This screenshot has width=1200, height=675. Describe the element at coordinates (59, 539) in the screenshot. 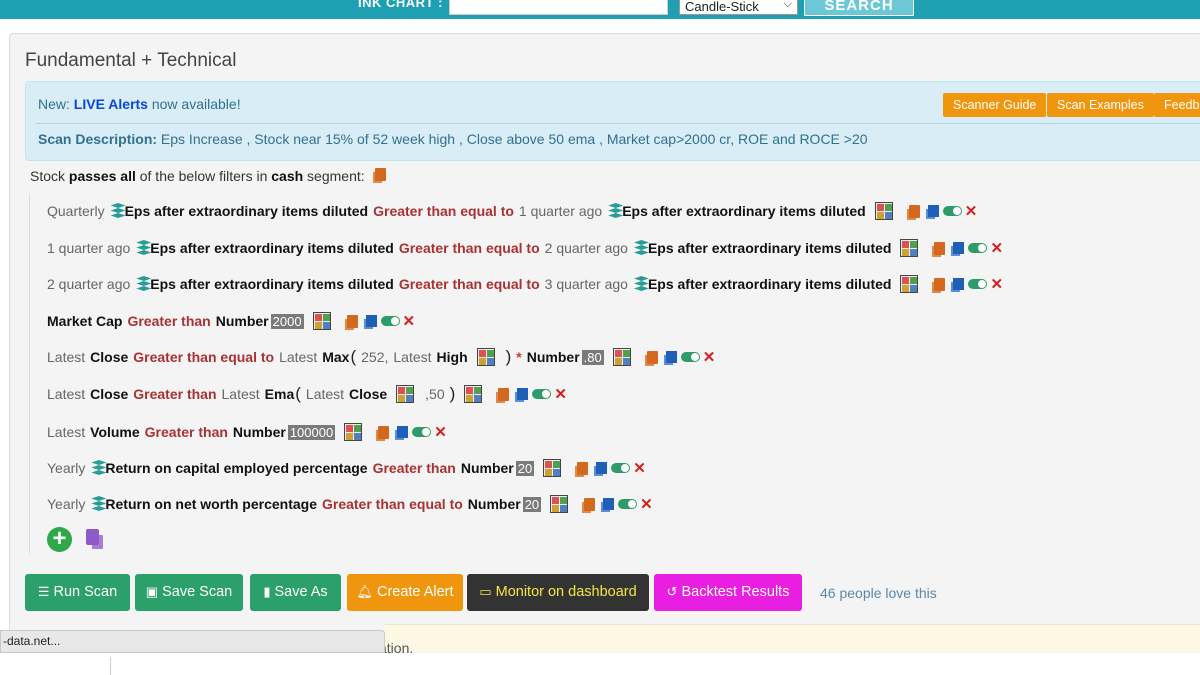

I see `add-filter-icon: +` at that location.